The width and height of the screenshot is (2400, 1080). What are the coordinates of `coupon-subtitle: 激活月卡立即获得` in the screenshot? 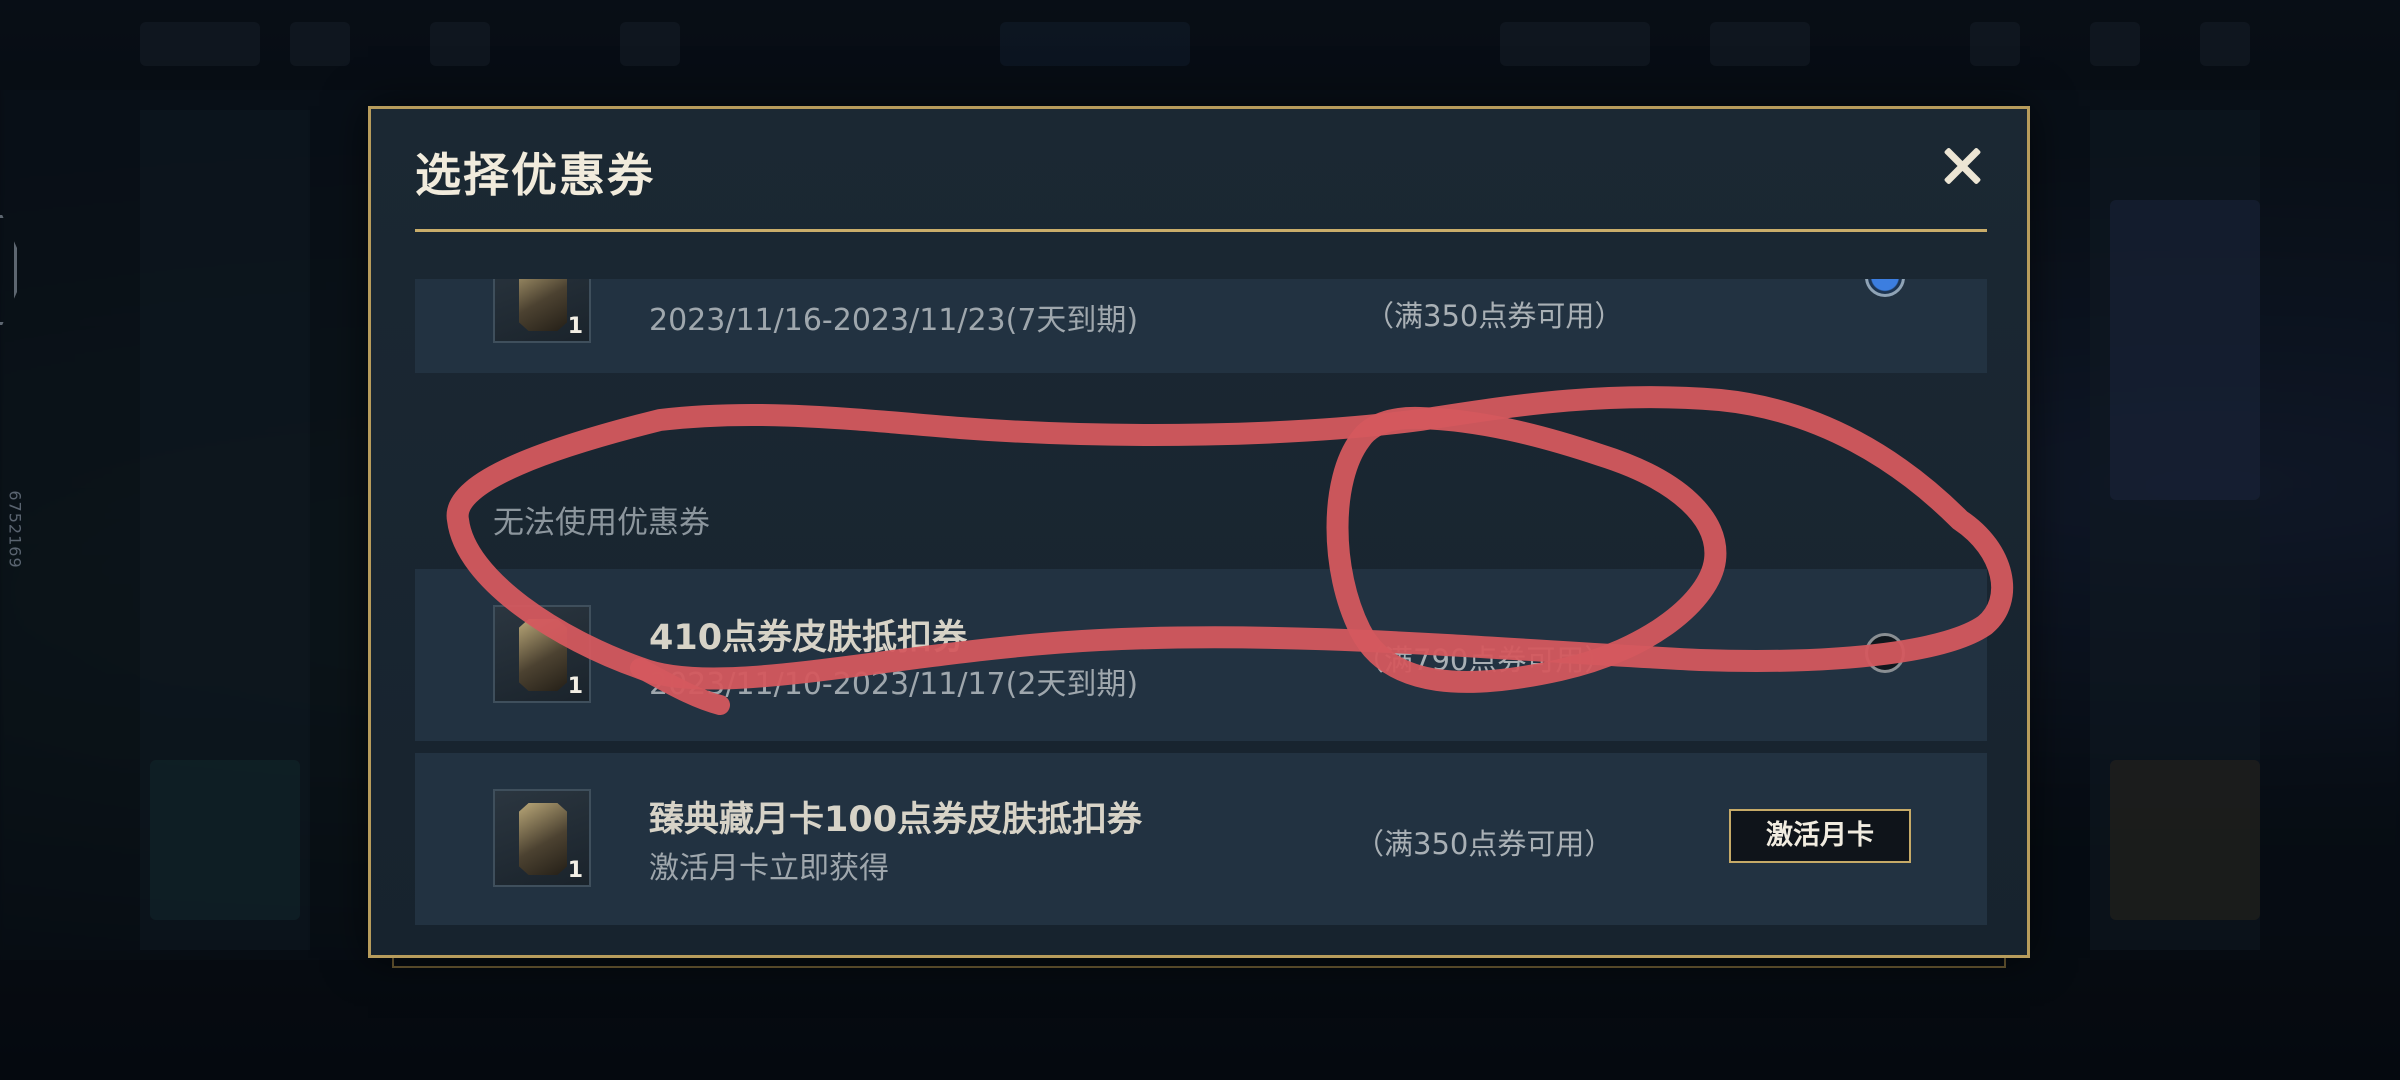 It's located at (769, 868).